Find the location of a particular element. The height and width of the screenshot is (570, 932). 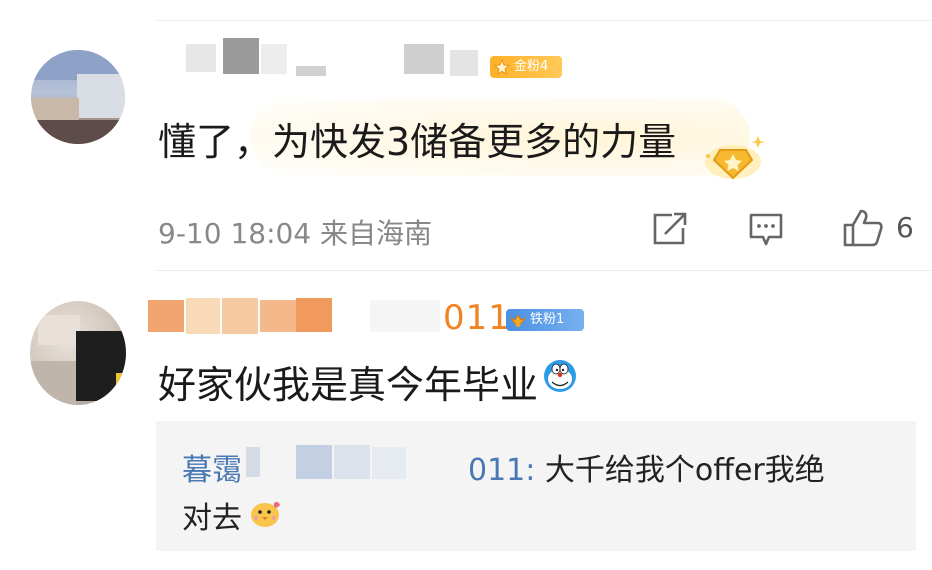

badge-label: 铁粉1 is located at coordinates (547, 319).